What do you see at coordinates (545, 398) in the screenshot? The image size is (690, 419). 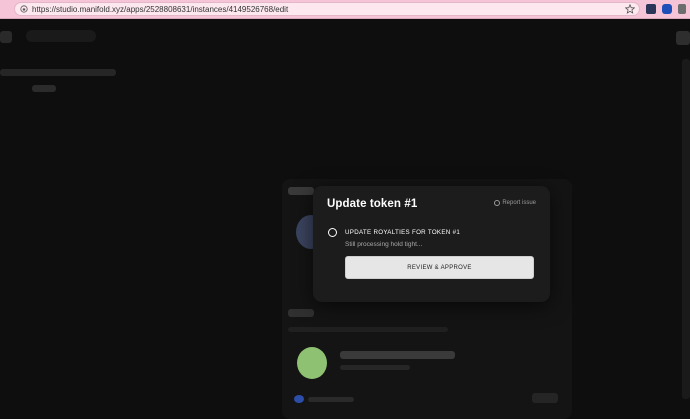 I see `blurred-right-button` at bounding box center [545, 398].